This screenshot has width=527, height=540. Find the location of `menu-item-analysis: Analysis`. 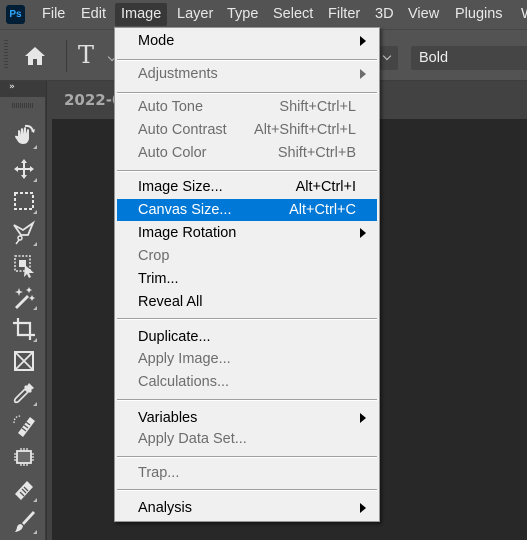

menu-item-analysis: Analysis is located at coordinates (247, 508).